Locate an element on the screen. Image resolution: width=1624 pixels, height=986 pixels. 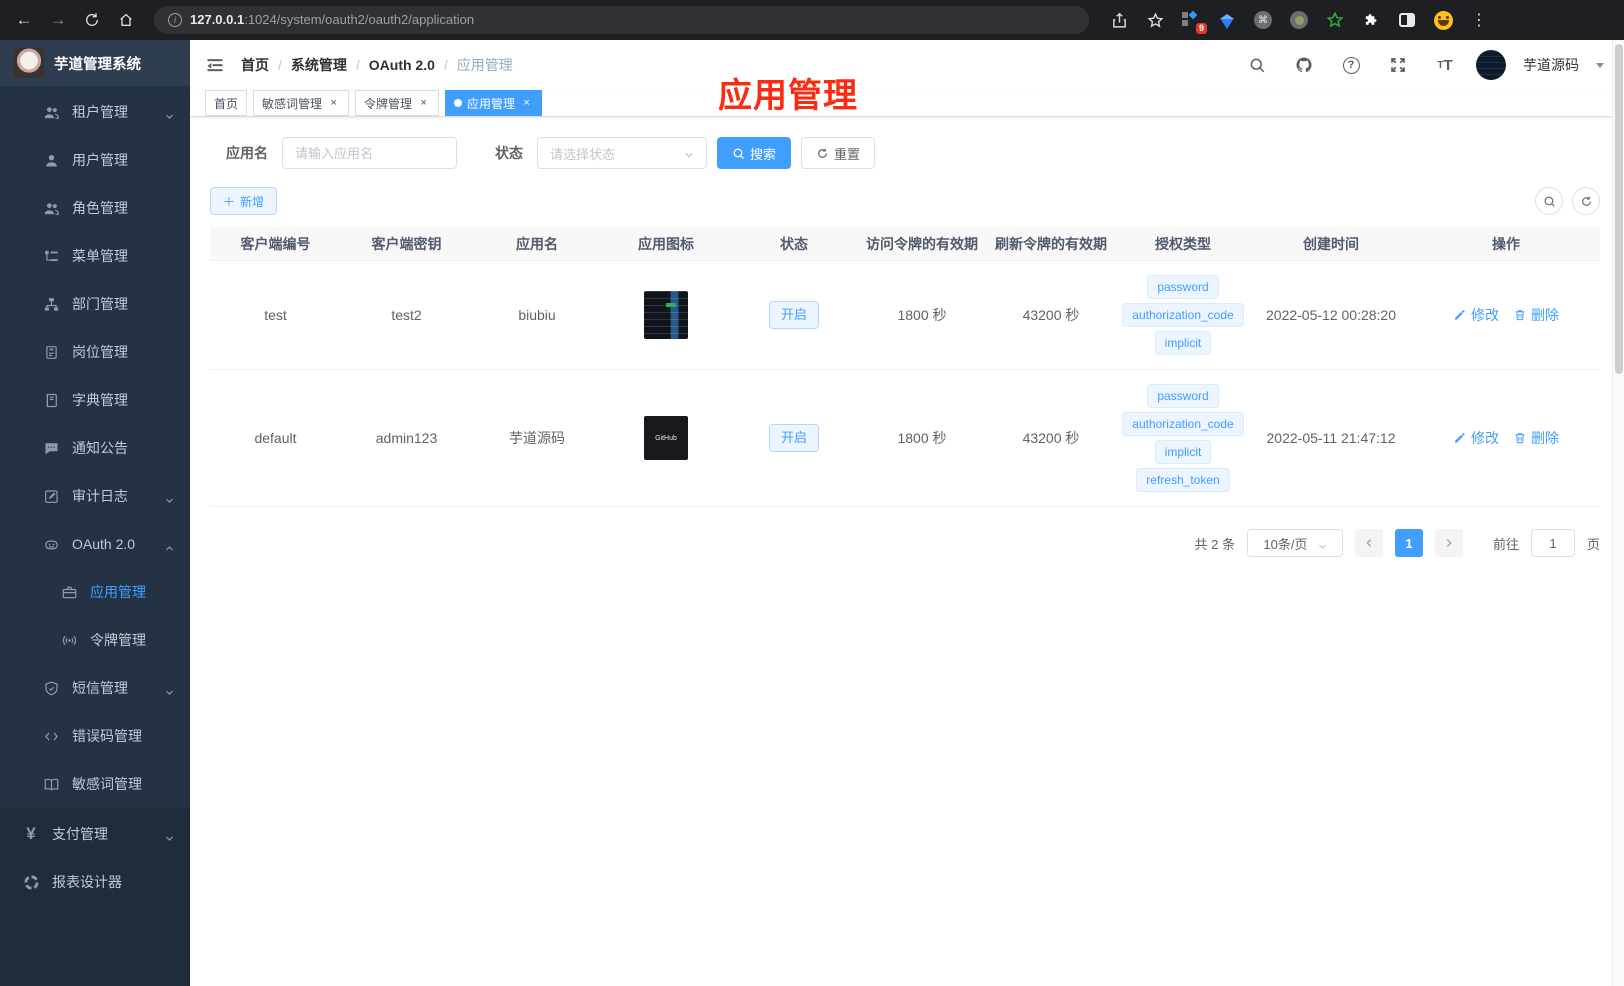
help-icon: ? is located at coordinates (1351, 65).